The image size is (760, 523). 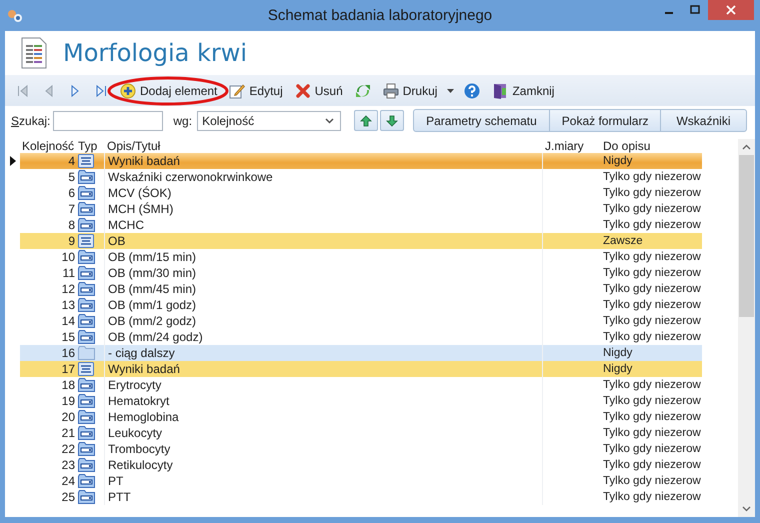 I want to click on edit-button: Edytuj, so click(x=256, y=90).